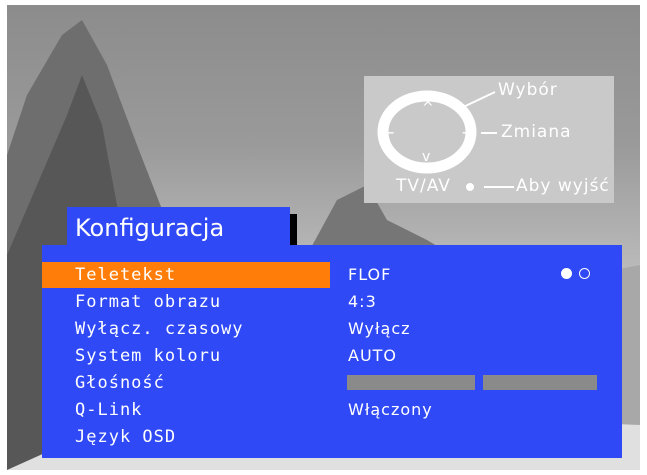 The image size is (647, 475). What do you see at coordinates (584, 273) in the screenshot?
I see `teletext-mode-dot-empty` at bounding box center [584, 273].